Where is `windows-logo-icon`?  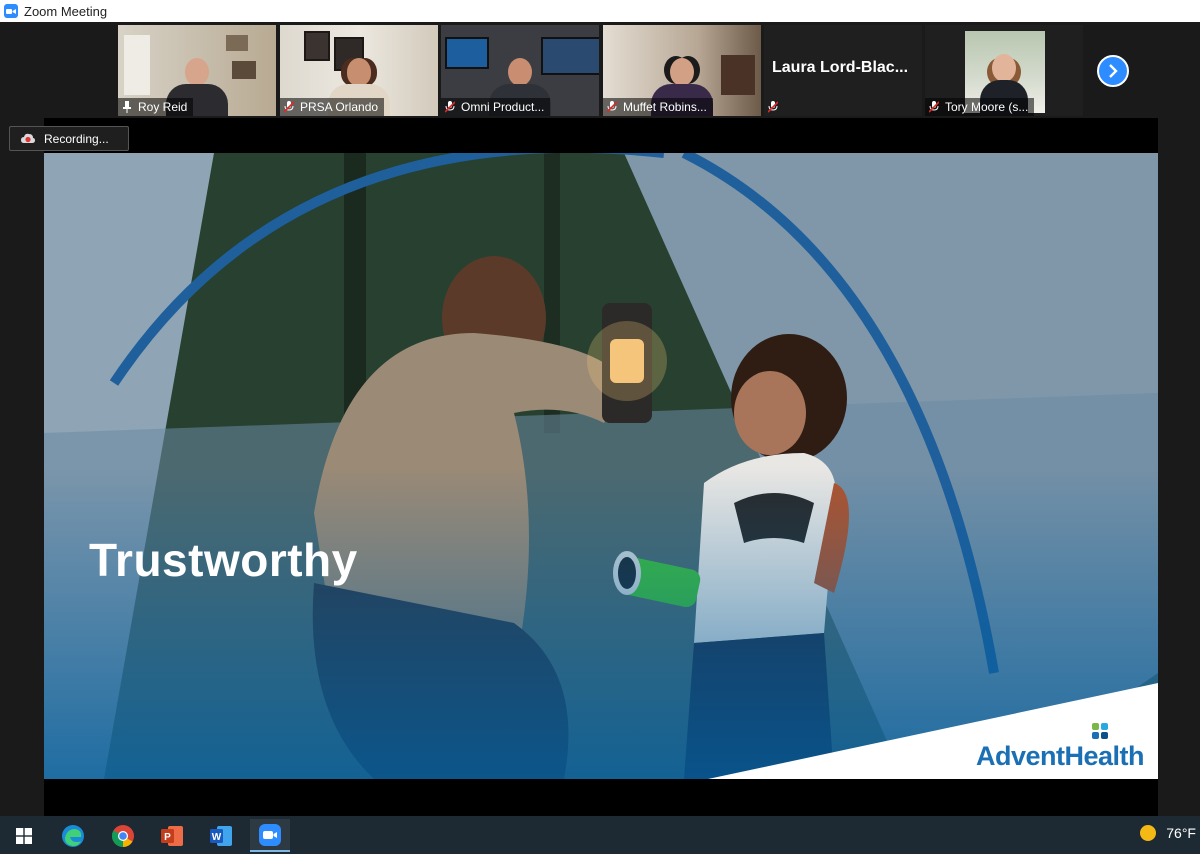
windows-logo-icon is located at coordinates (24, 835).